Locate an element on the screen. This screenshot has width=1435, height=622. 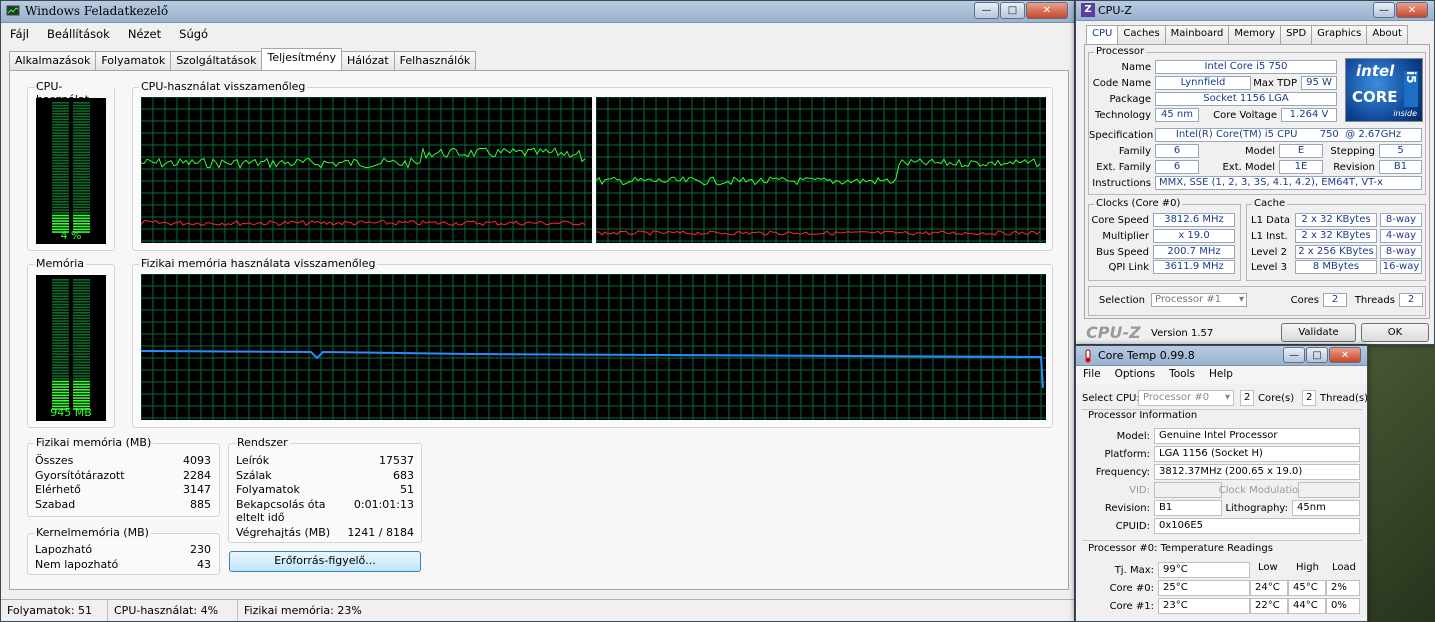
tab-networking: Hálózat is located at coordinates (368, 60).